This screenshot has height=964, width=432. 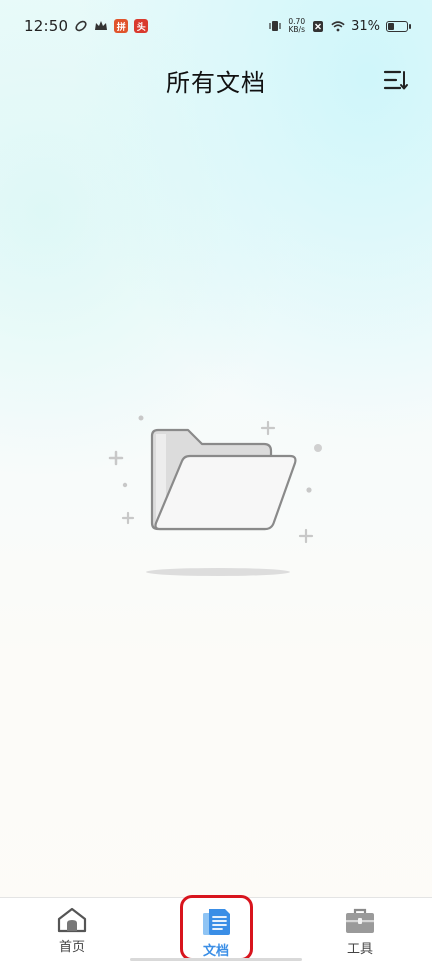 What do you see at coordinates (391, 26) in the screenshot?
I see `battery-fill` at bounding box center [391, 26].